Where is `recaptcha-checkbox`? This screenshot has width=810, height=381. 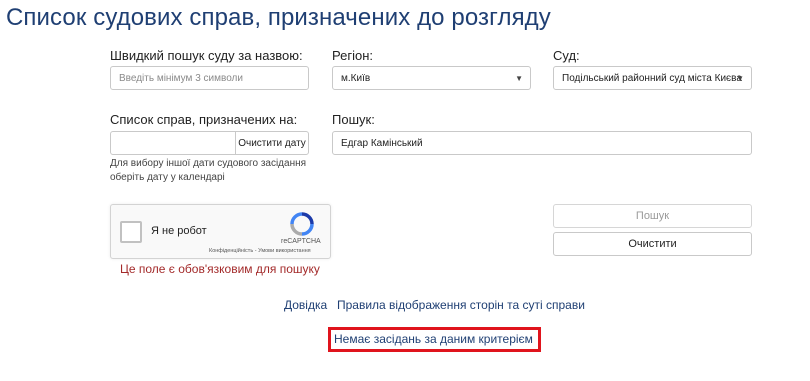 recaptcha-checkbox is located at coordinates (131, 232).